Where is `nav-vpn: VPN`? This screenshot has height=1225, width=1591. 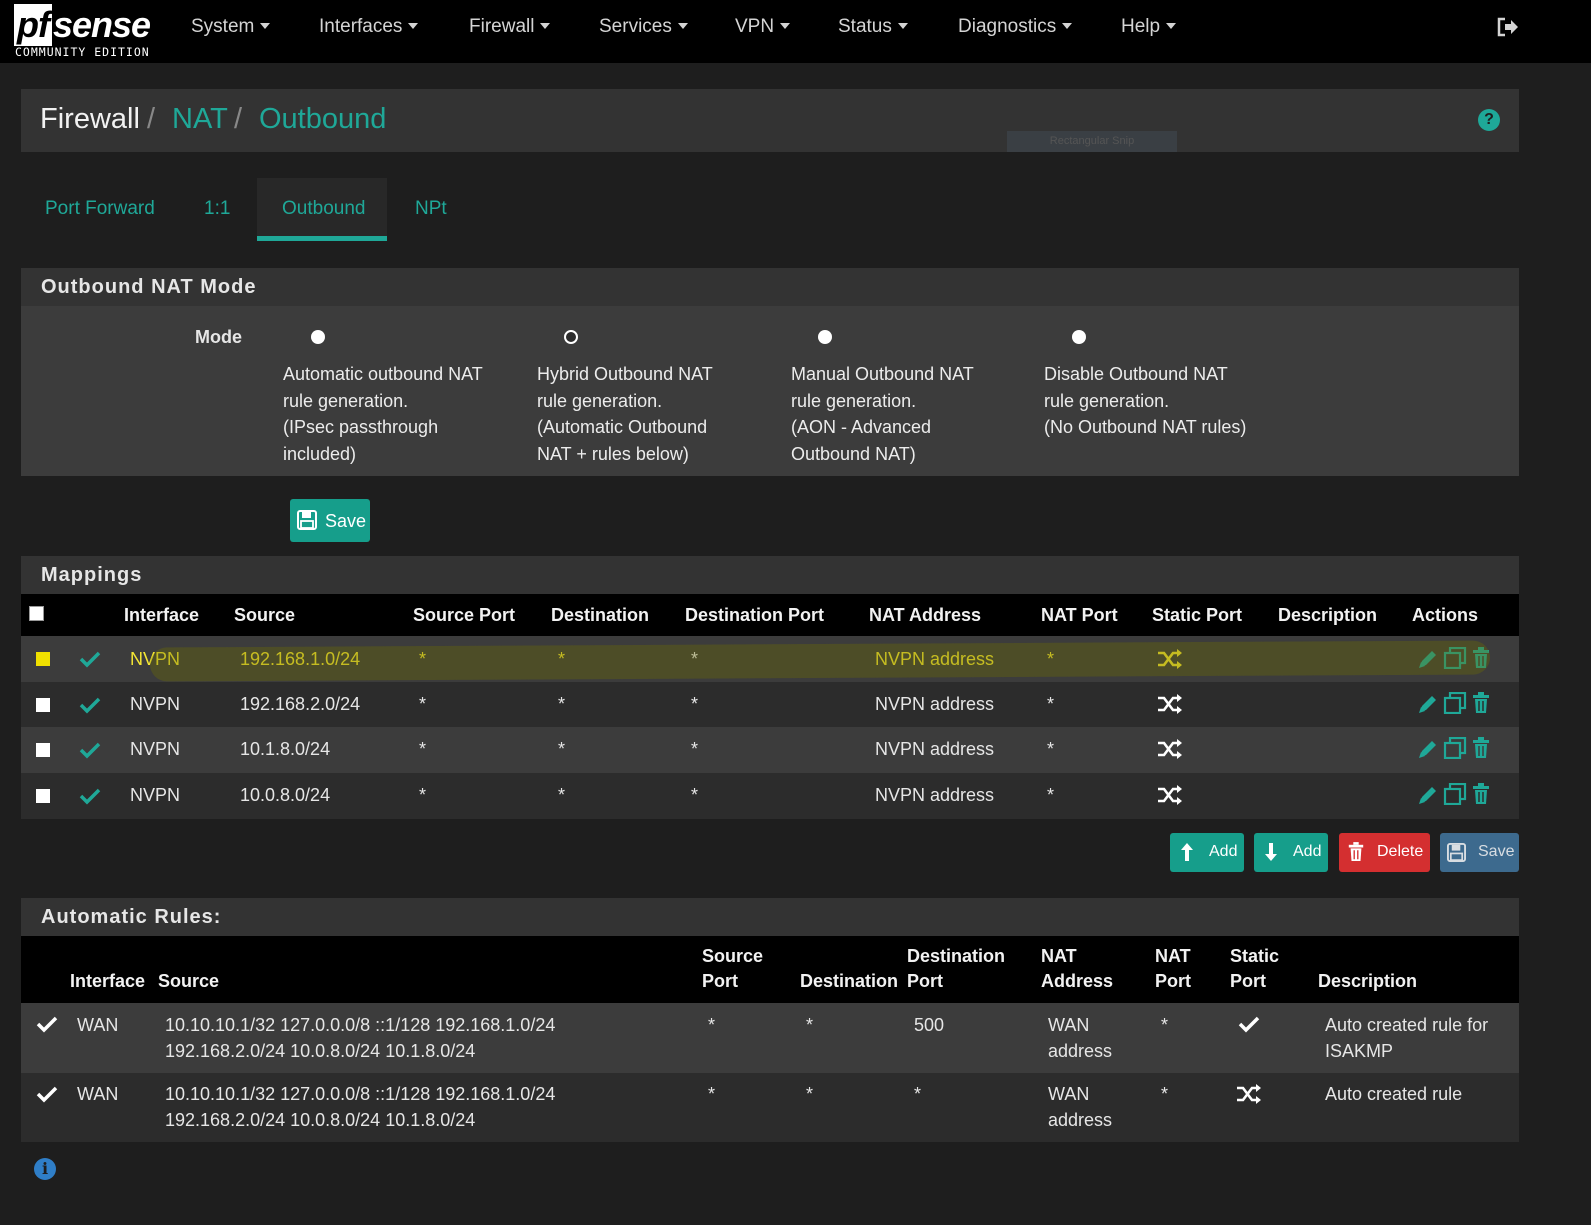
nav-vpn: VPN is located at coordinates (763, 27).